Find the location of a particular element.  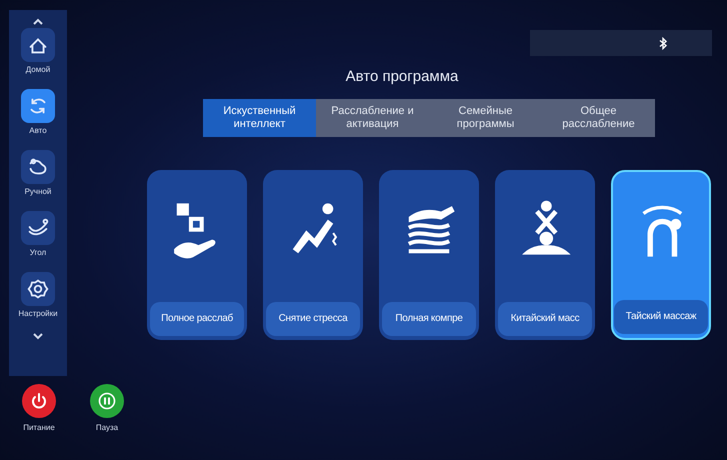

sidebar-label: Ручной is located at coordinates (38, 192).